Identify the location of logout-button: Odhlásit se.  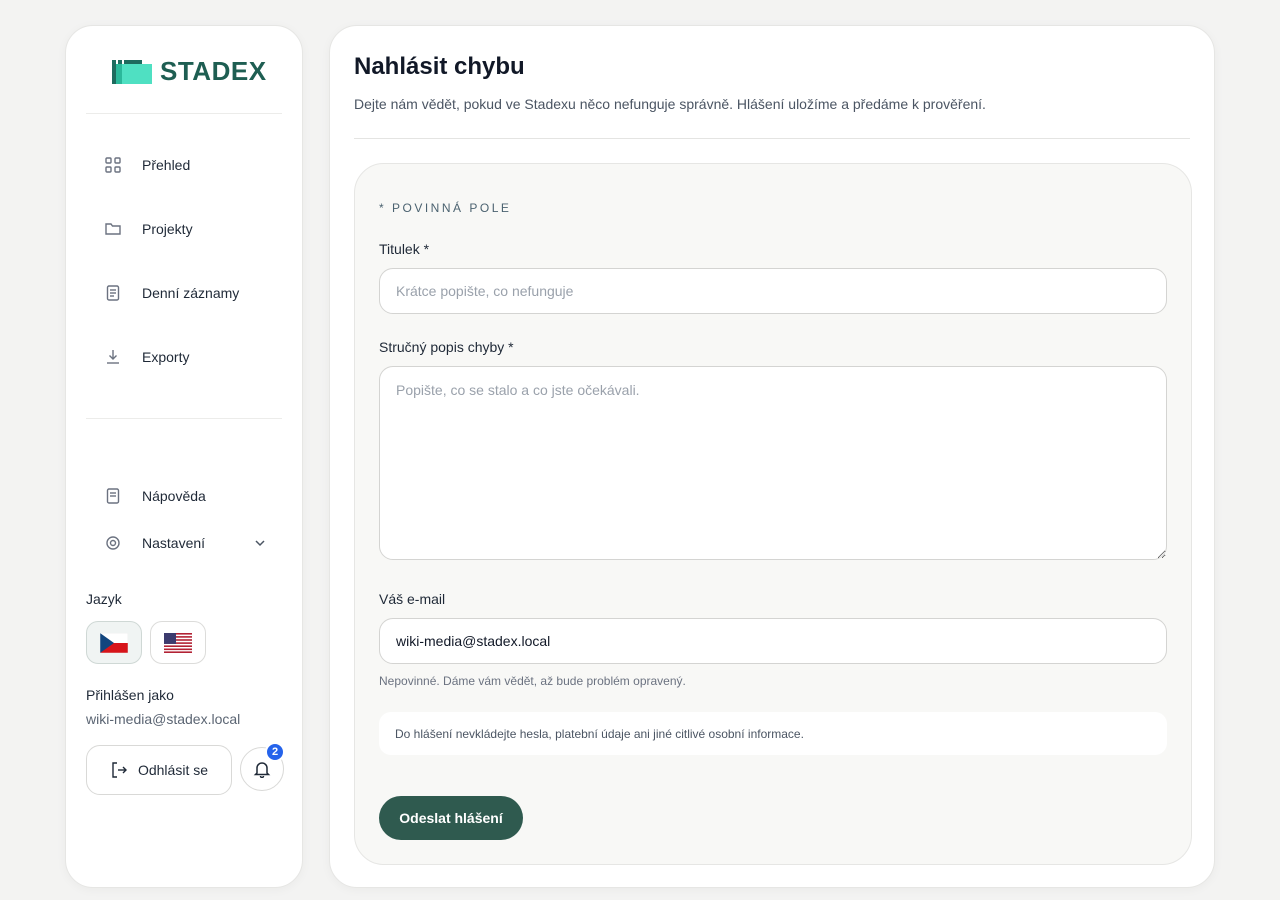
(159, 770).